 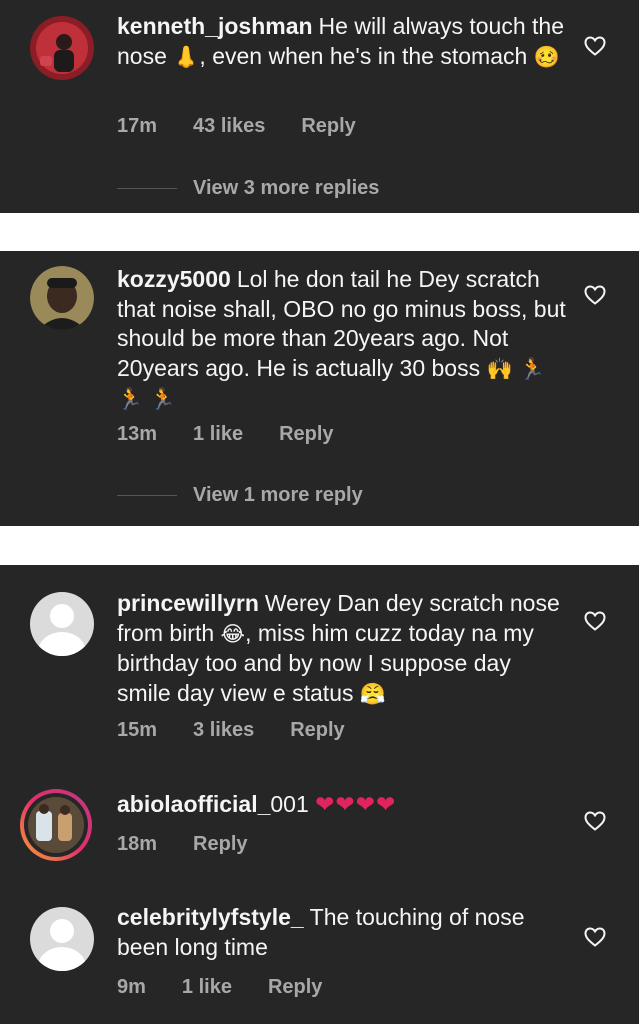 I want to click on comment-meta: 13m 1 like Reply, so click(x=225, y=434).